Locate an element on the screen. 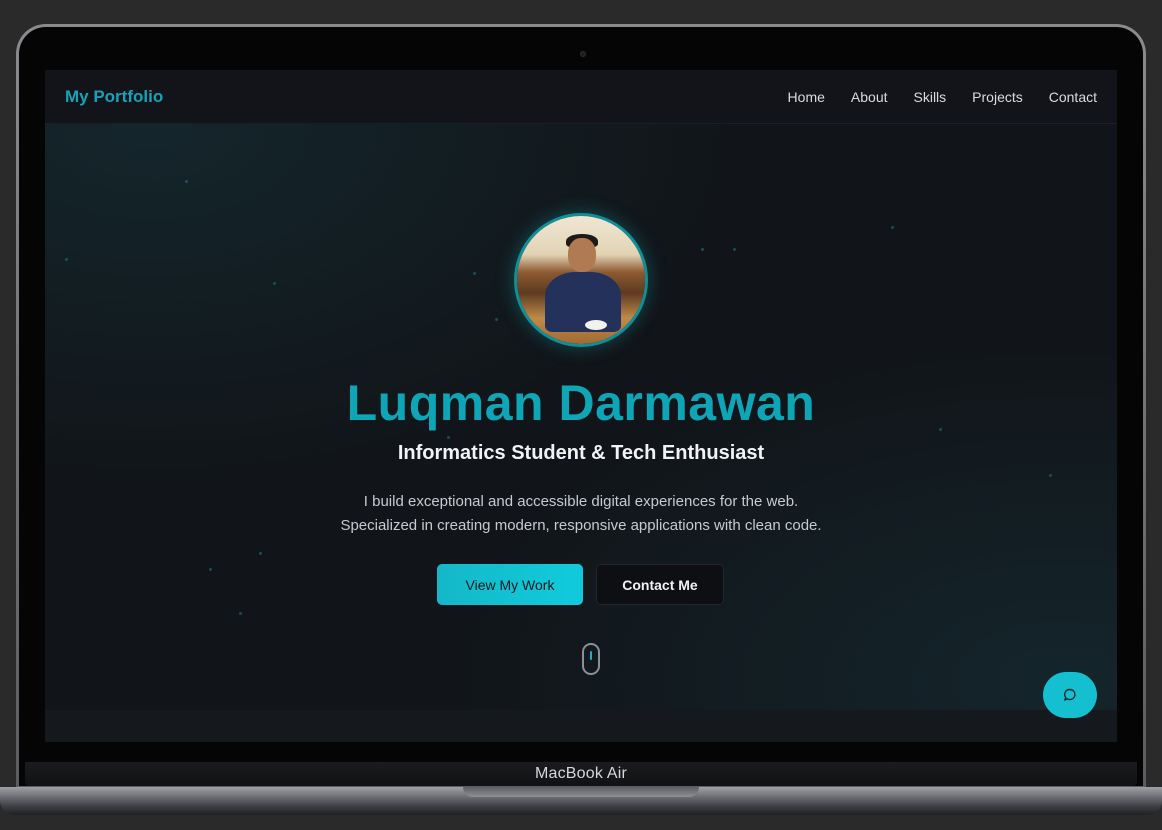 The image size is (1162, 830). chat-button is located at coordinates (1070, 695).